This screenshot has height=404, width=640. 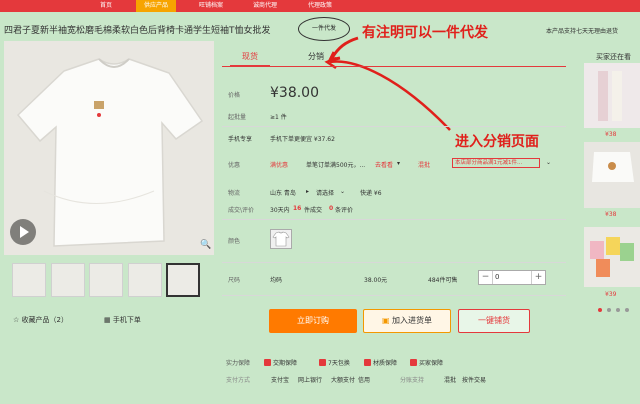 I want to click on guarantee-buyer: 买家保障, so click(x=426, y=362).